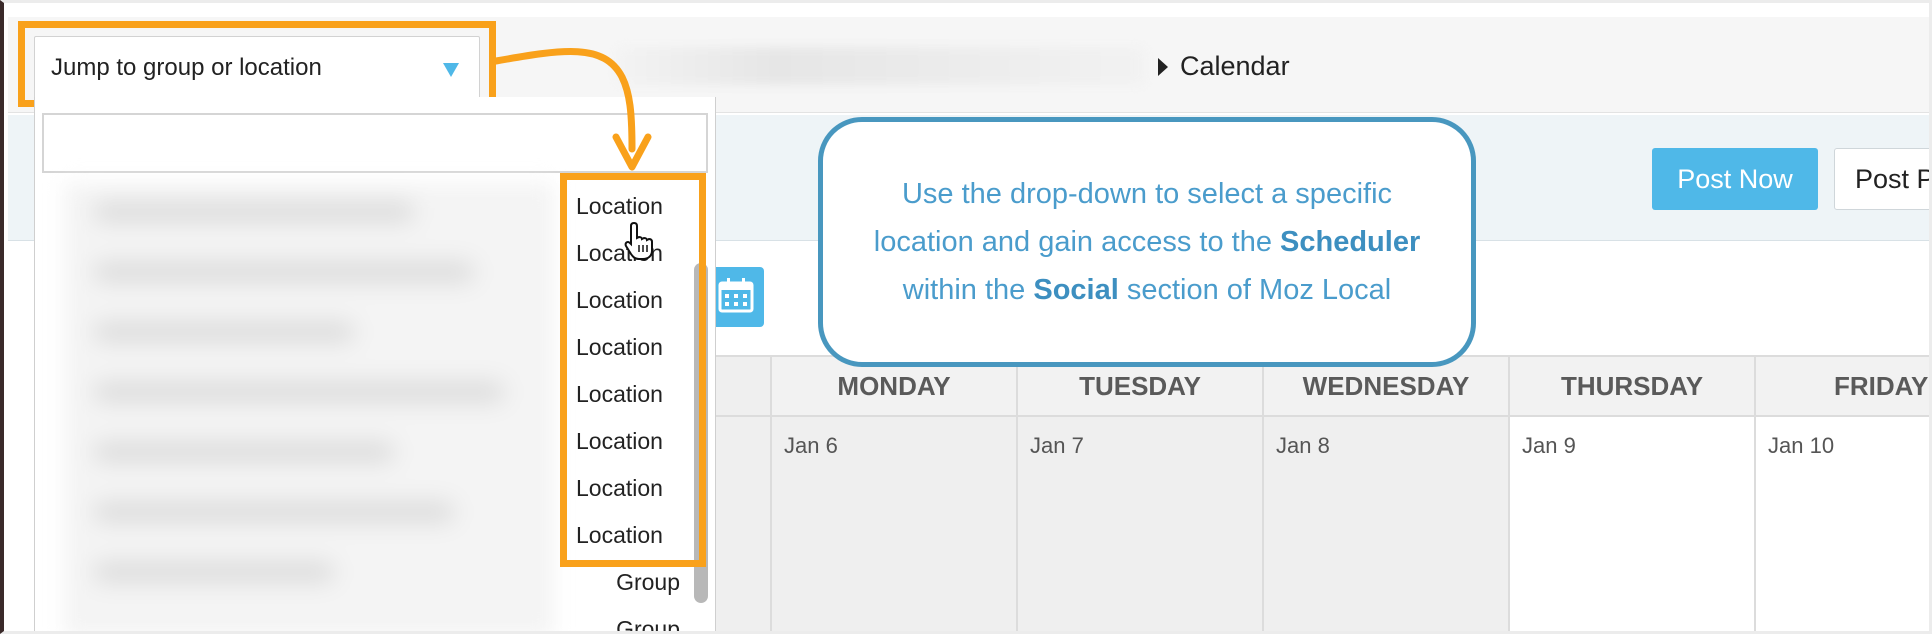 Image resolution: width=1932 pixels, height=634 pixels. I want to click on day-header-thursday: THURSDAY, so click(1633, 386).